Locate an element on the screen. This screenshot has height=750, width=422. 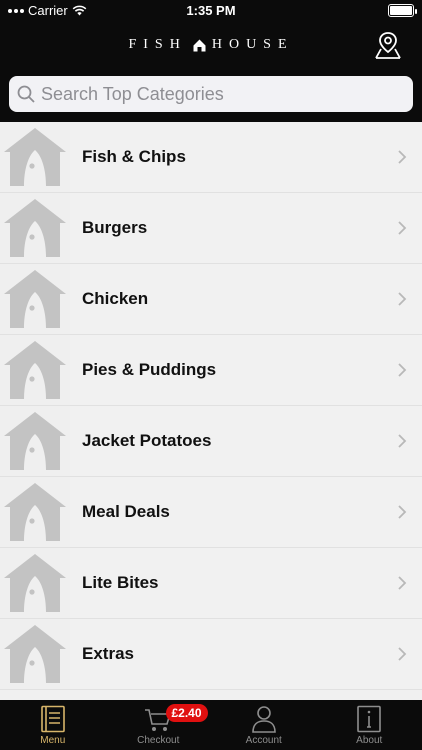
tab-about: About is located at coordinates (369, 725).